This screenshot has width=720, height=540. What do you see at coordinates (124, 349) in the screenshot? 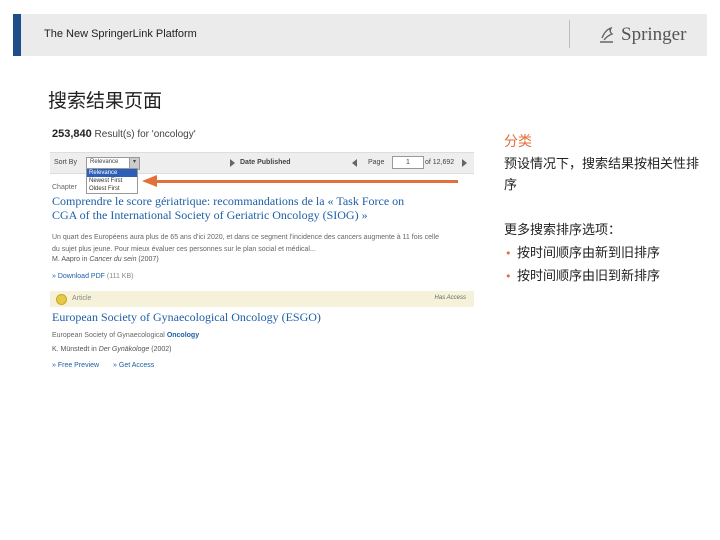
I see `result-journal: Der Gynäkologe` at bounding box center [124, 349].